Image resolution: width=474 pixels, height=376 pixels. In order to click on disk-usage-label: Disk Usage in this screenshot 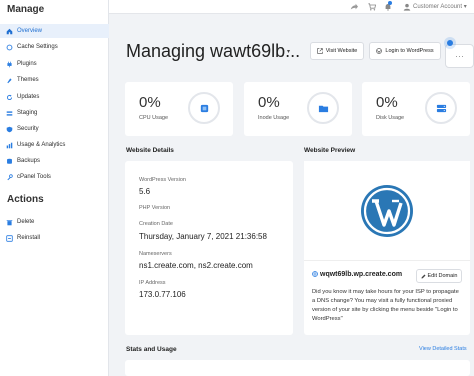, I will do `click(390, 118)`.